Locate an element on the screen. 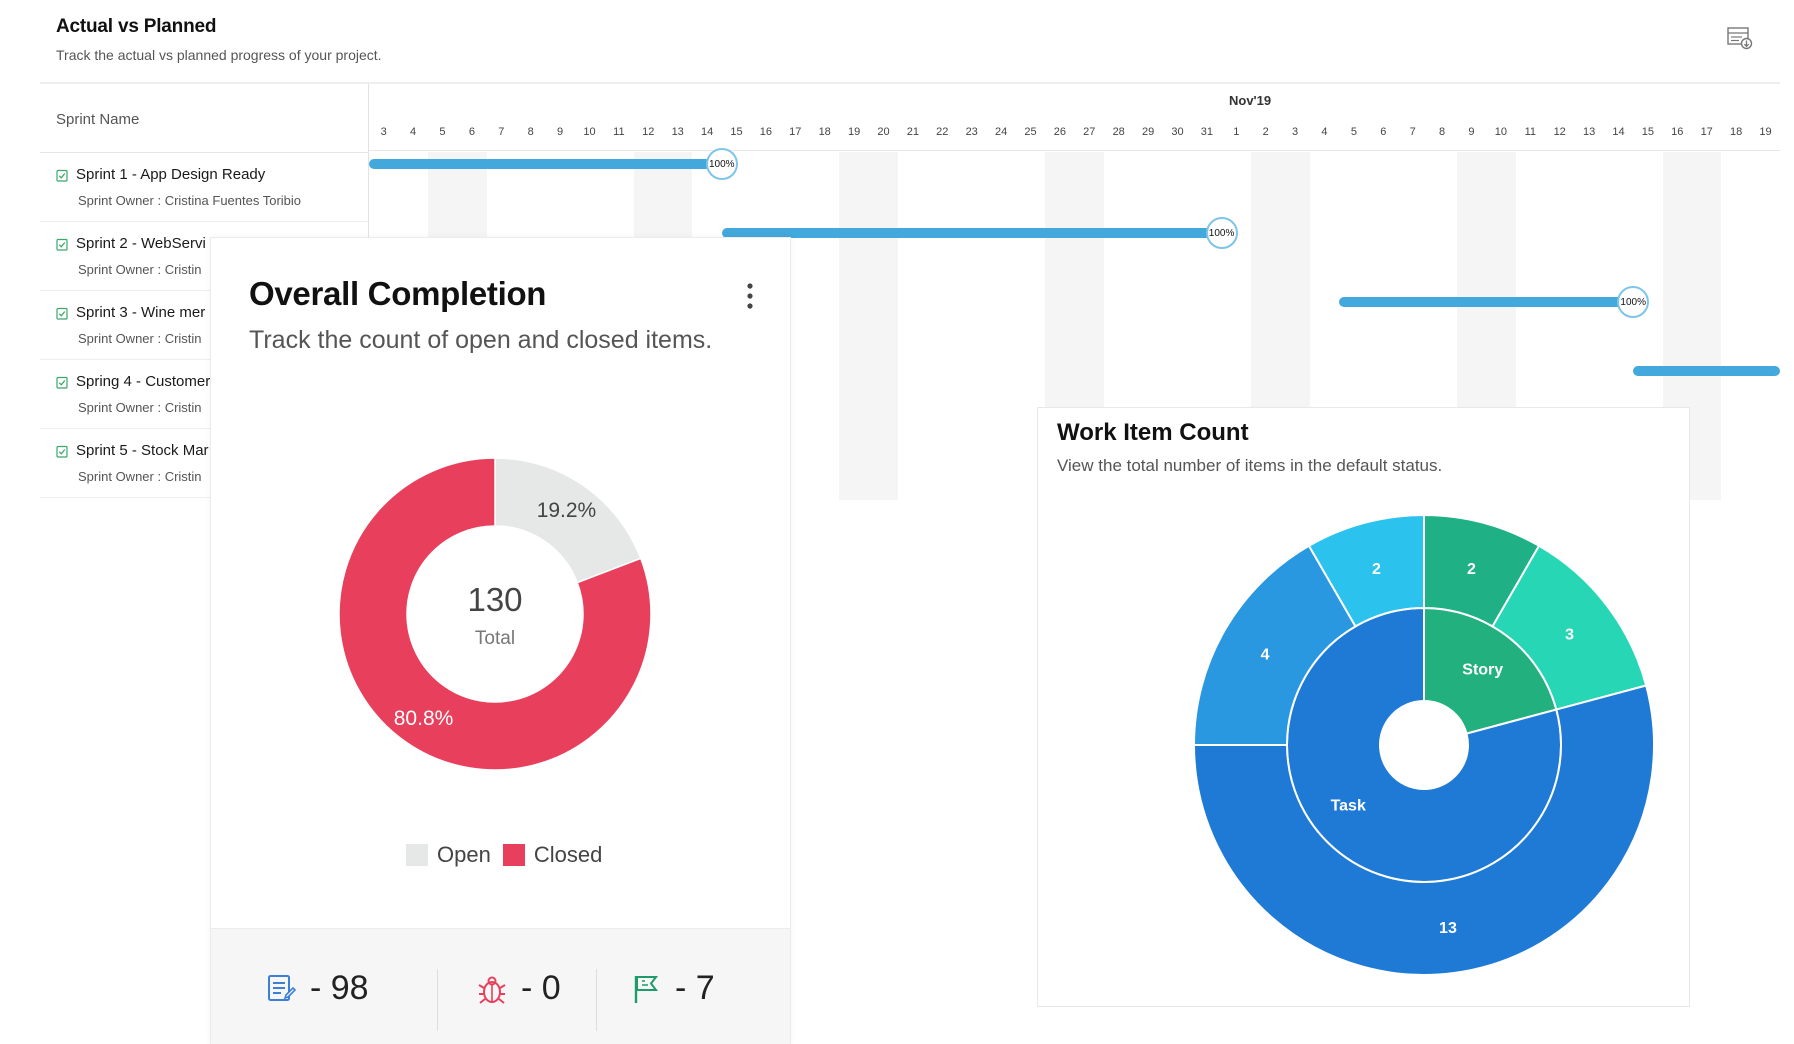 The width and height of the screenshot is (1794, 1044). stat-document-count: - 98 is located at coordinates (317, 988).